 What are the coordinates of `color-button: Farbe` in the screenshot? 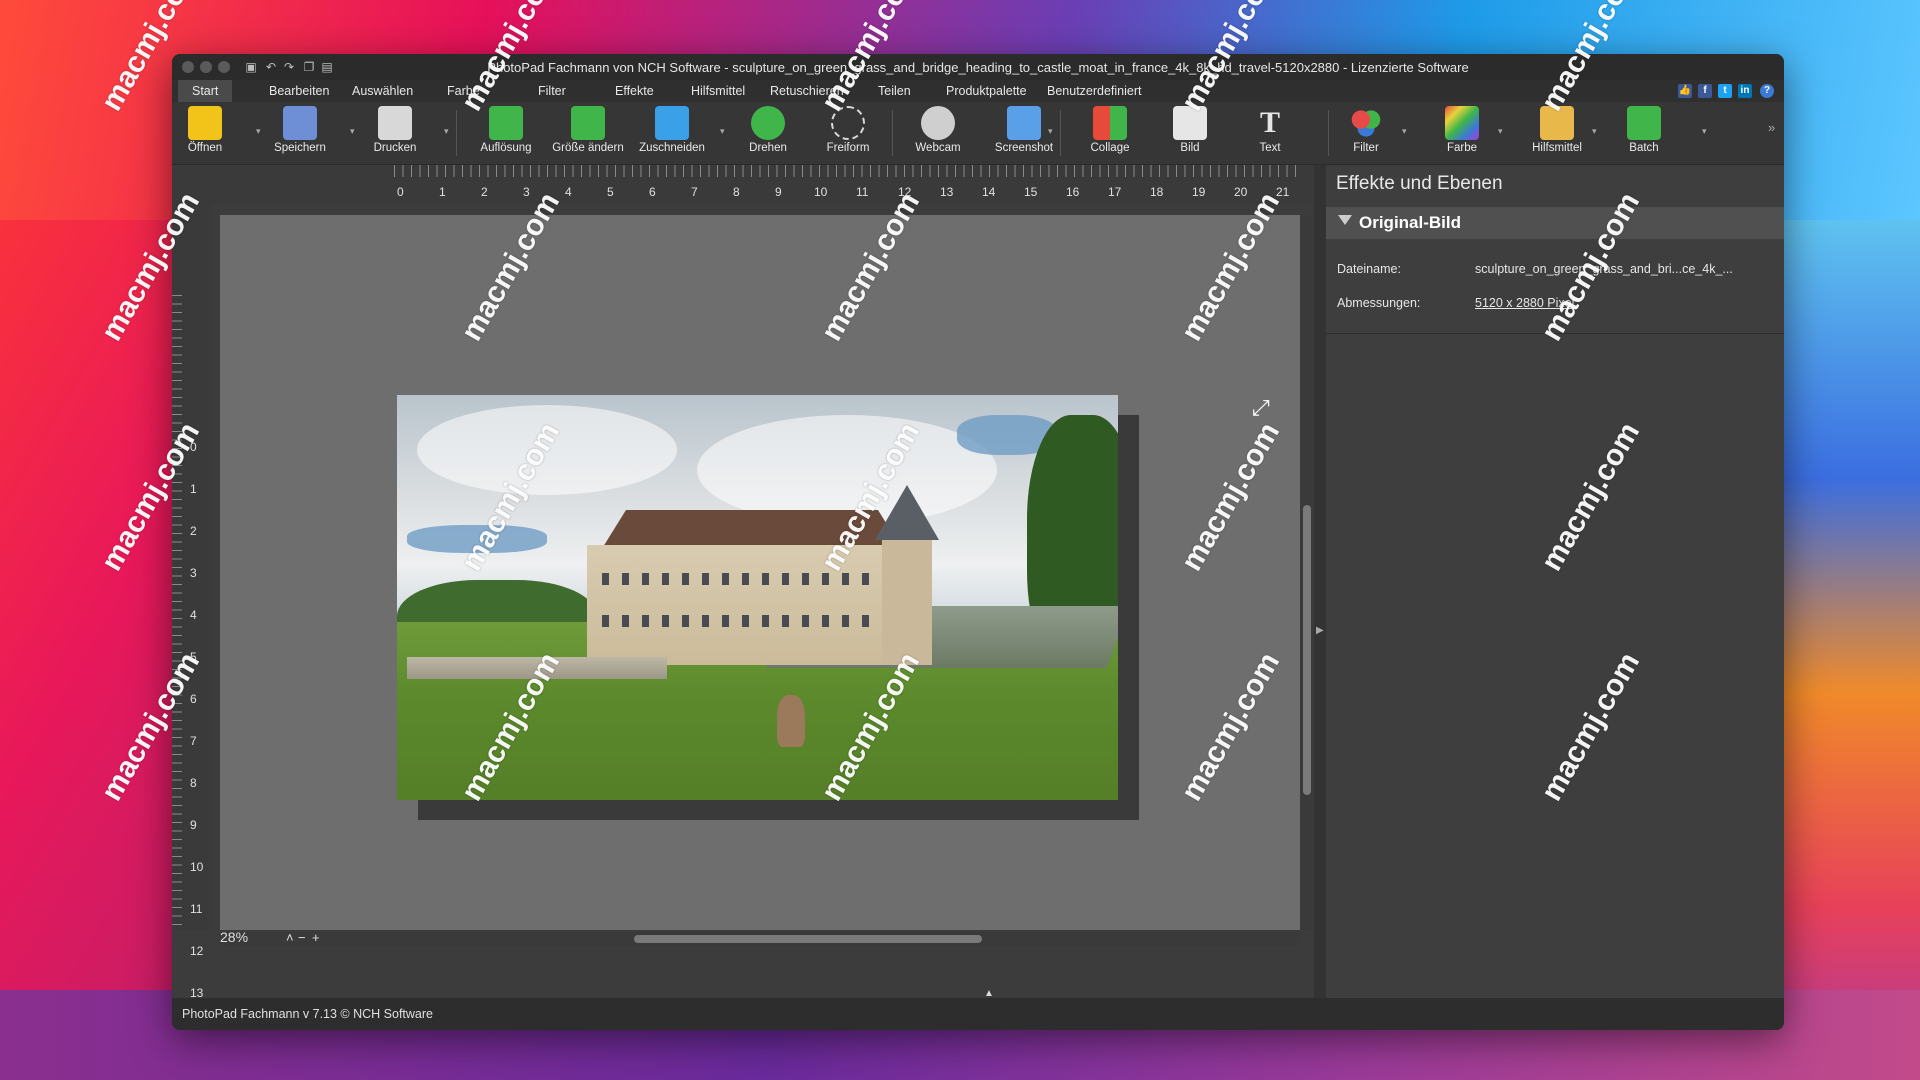 It's located at (1462, 130).